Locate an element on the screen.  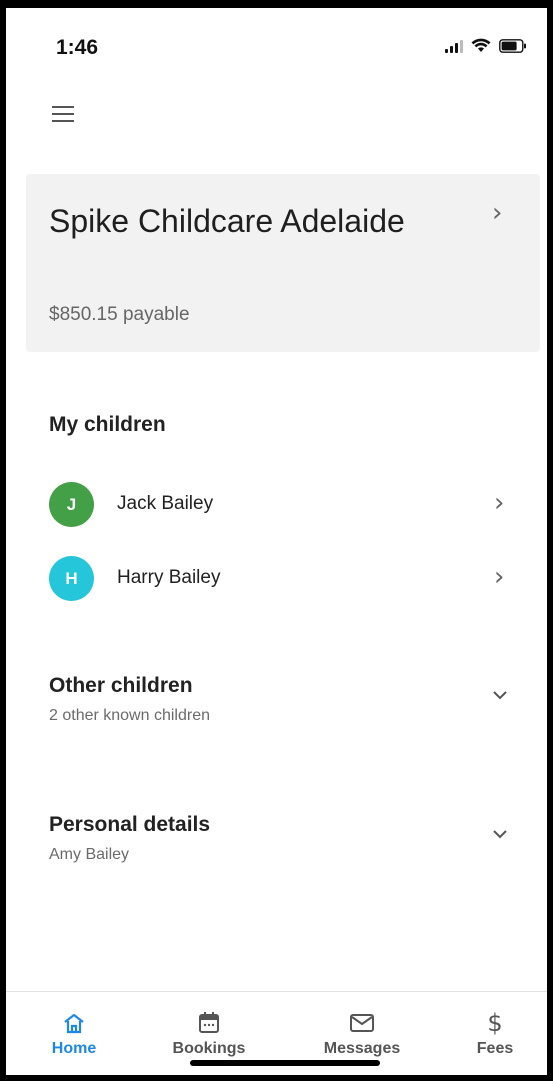
status-time: 1:46 is located at coordinates (77, 47).